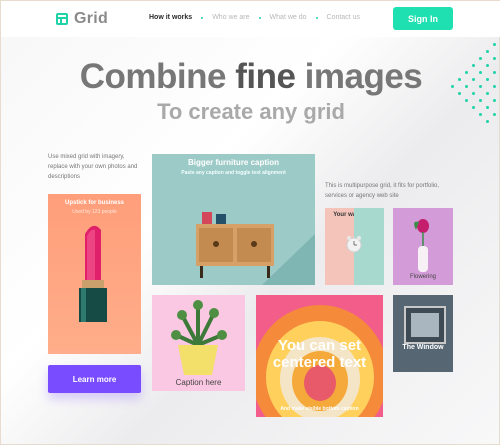 Image resolution: width=500 pixels, height=445 pixels. I want to click on logo: Grid, so click(82, 19).